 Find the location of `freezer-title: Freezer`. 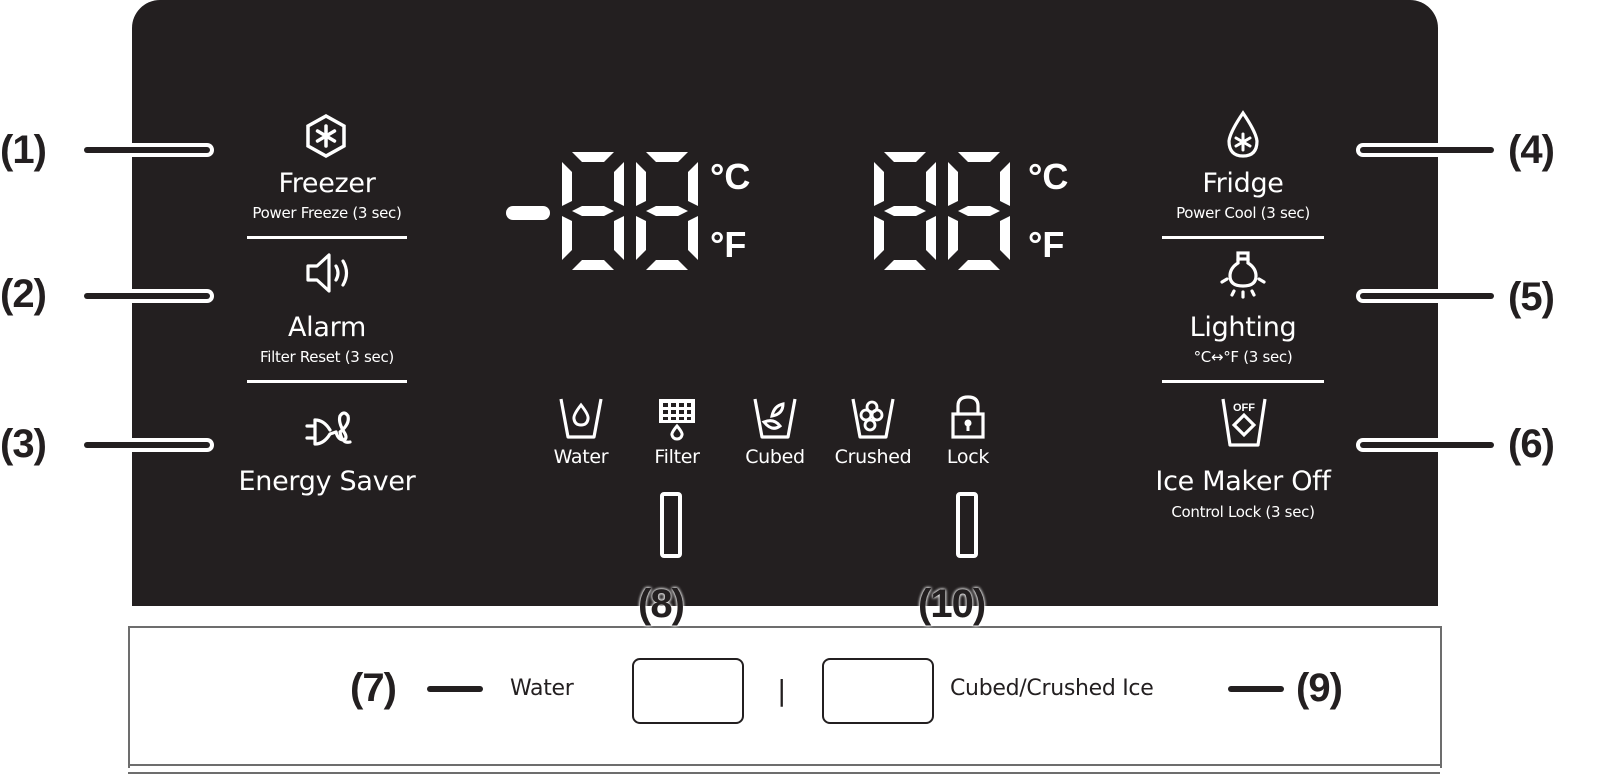

freezer-title: Freezer is located at coordinates (327, 183).